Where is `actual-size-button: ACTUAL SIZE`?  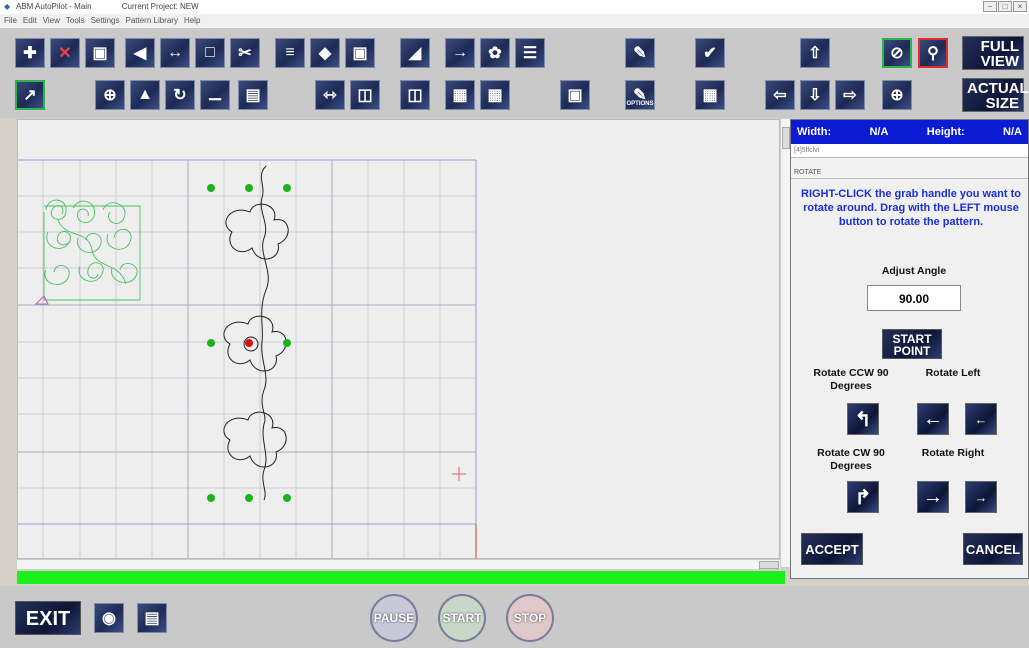
actual-size-button: ACTUAL SIZE is located at coordinates (995, 95).